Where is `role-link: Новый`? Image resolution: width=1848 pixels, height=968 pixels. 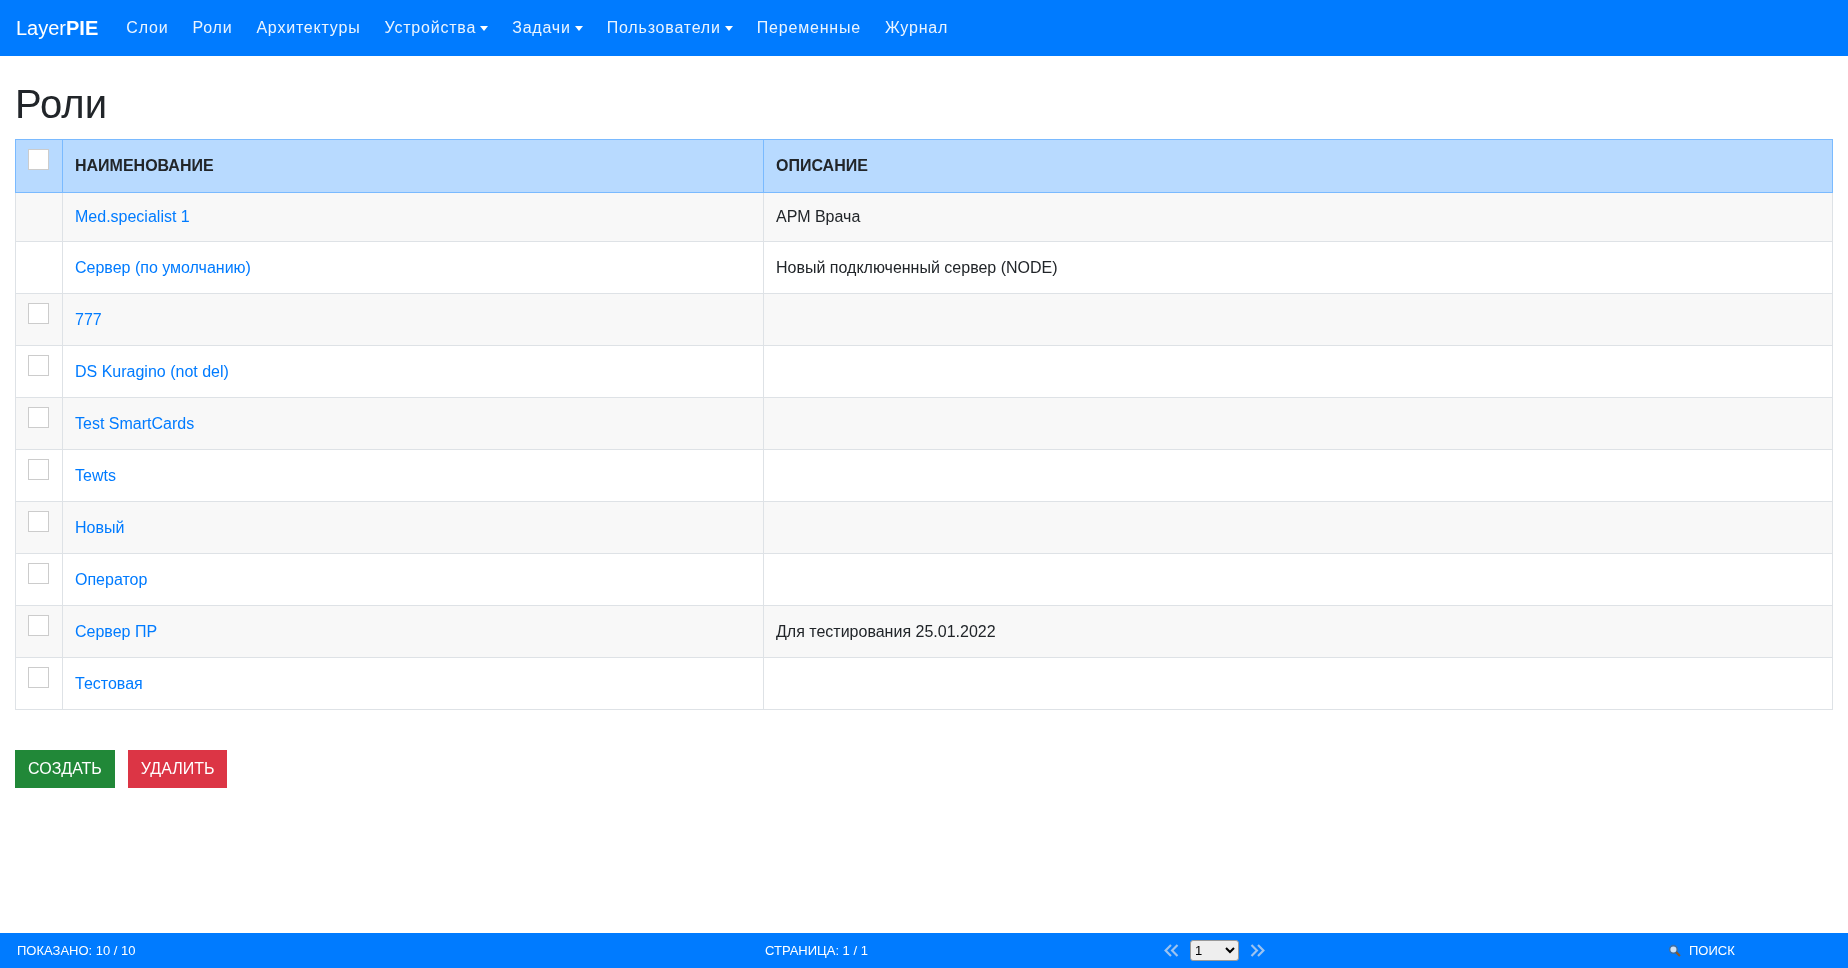 role-link: Новый is located at coordinates (100, 527).